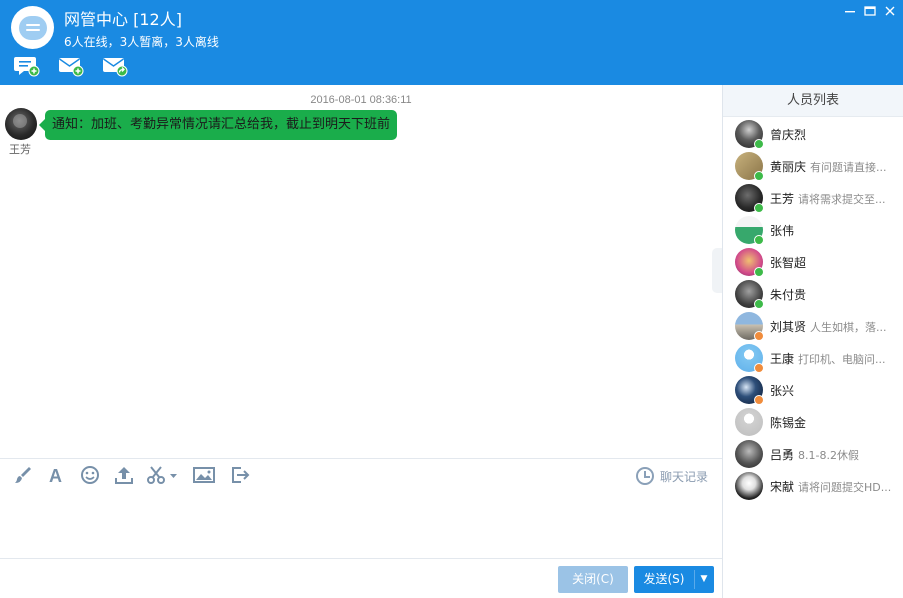  I want to click on member-name-text: 吕勇, so click(782, 455).